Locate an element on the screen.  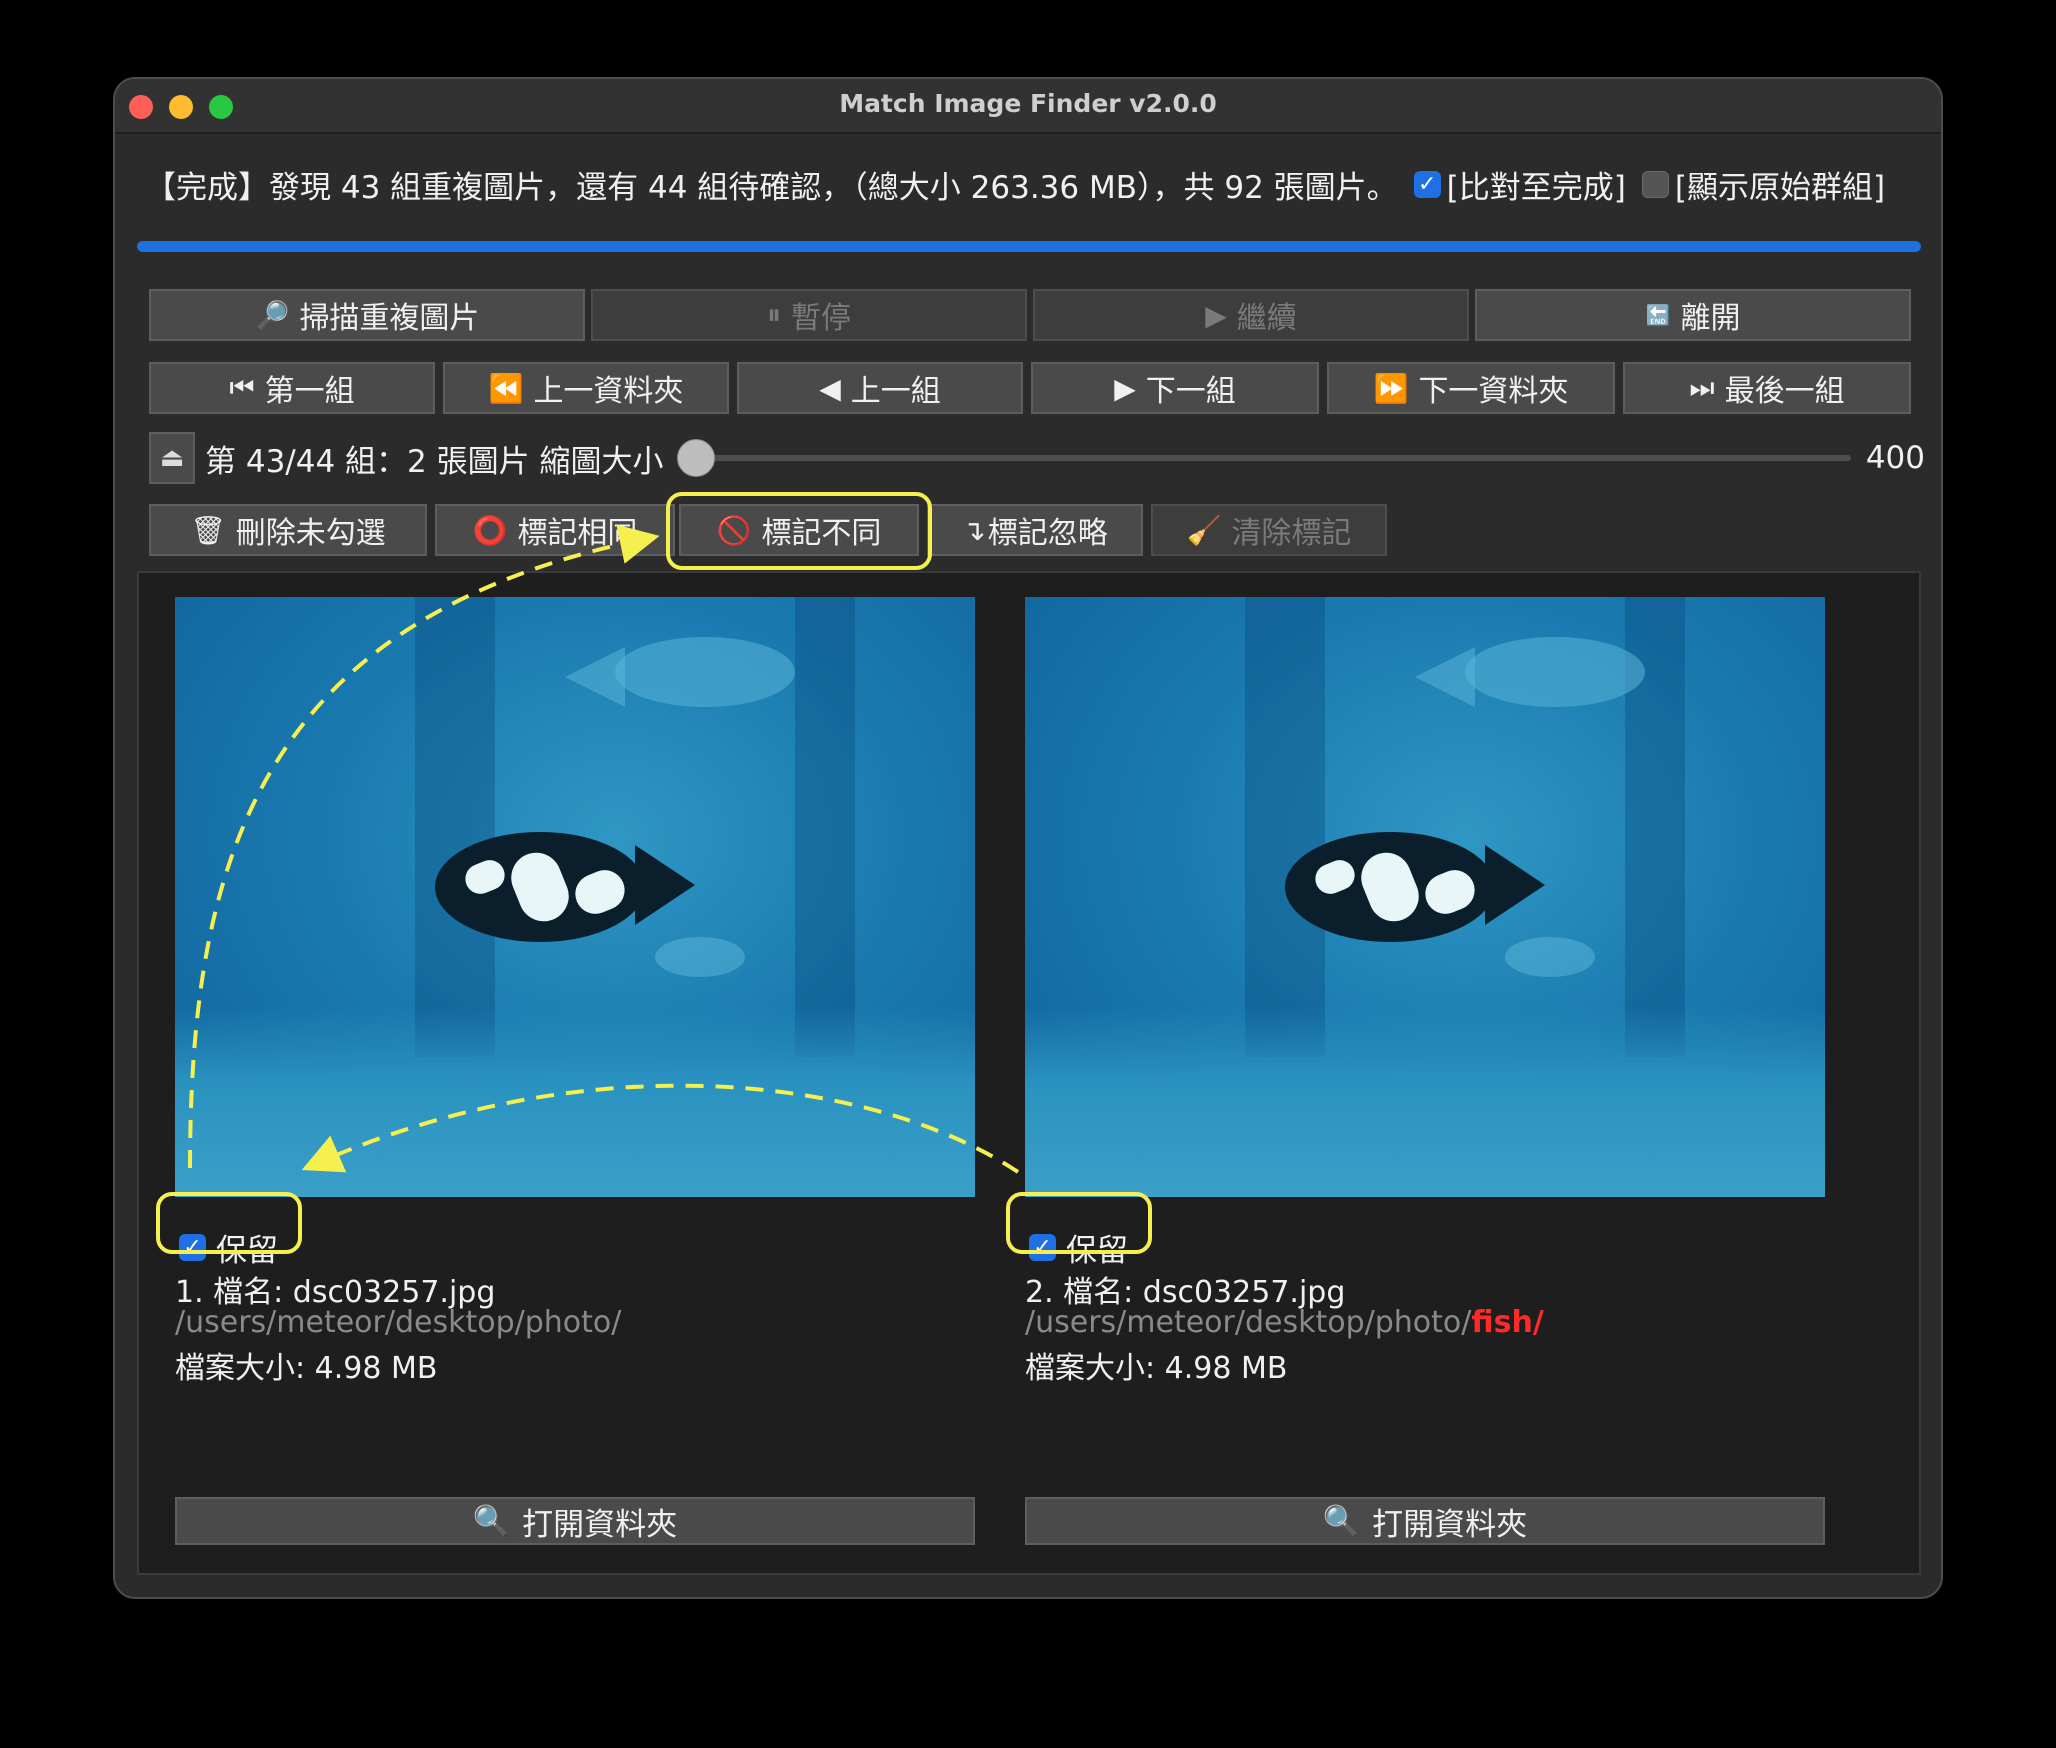
fast-forward-icon: ⏩ is located at coordinates (1391, 388).